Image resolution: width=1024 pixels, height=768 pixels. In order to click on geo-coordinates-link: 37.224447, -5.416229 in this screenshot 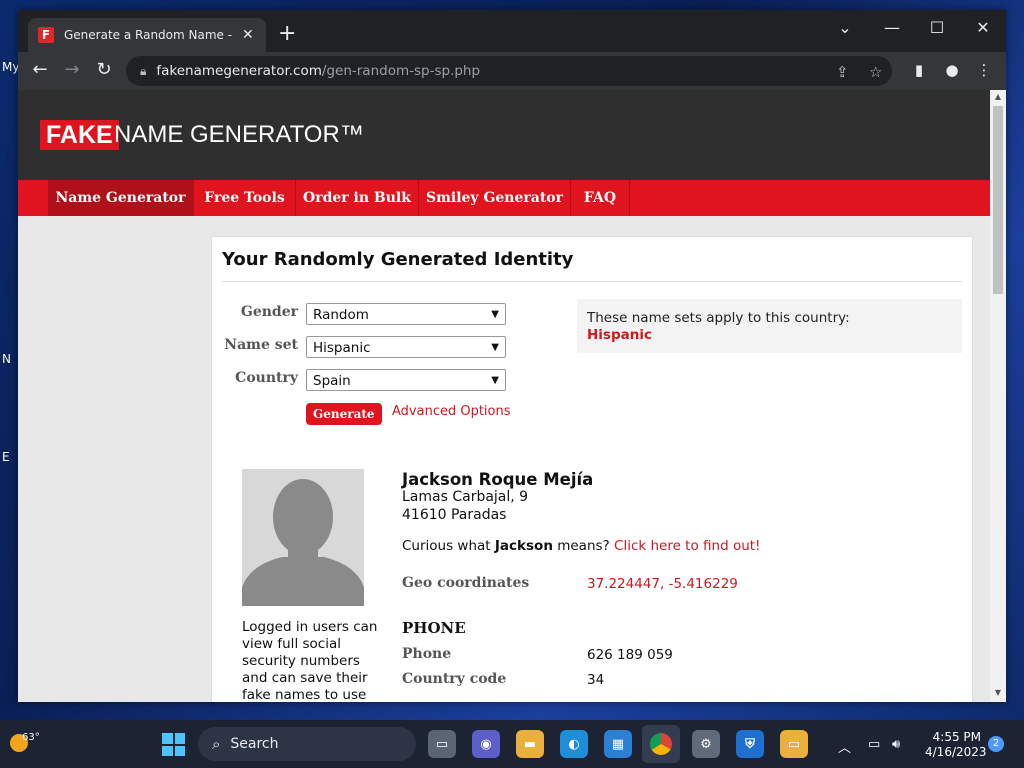, I will do `click(662, 584)`.